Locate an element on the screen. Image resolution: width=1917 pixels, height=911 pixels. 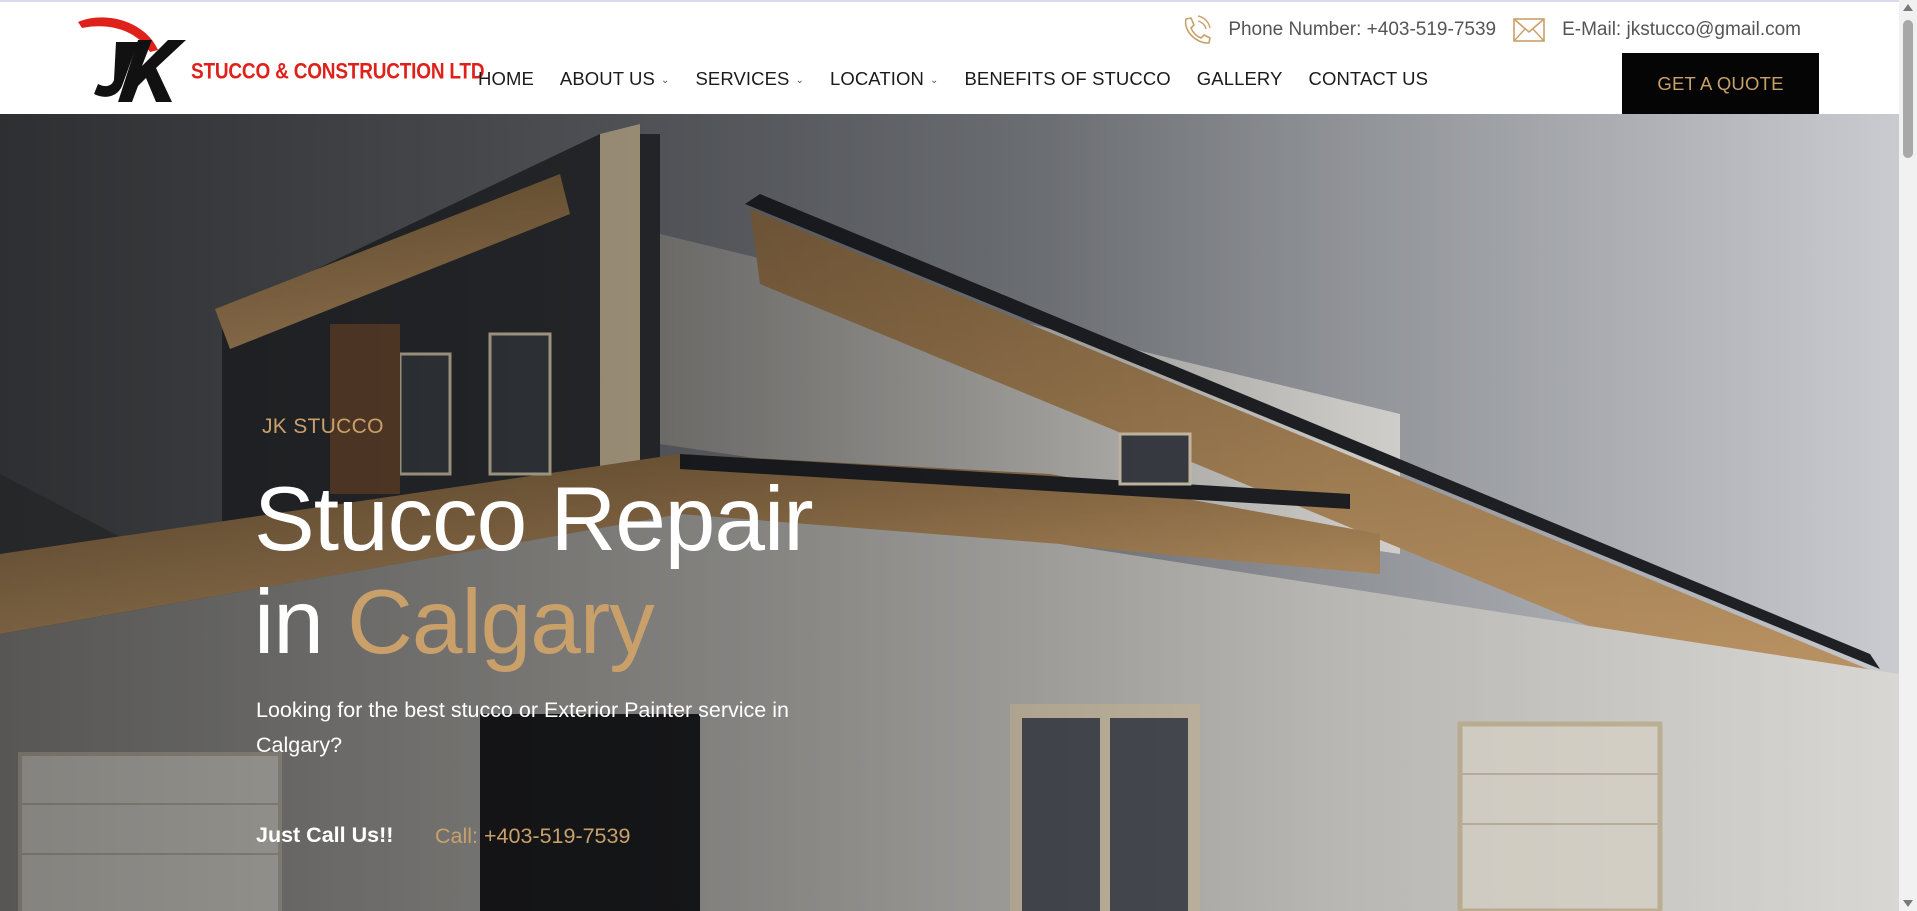
nav-item-label: GALLERY is located at coordinates (1239, 78).